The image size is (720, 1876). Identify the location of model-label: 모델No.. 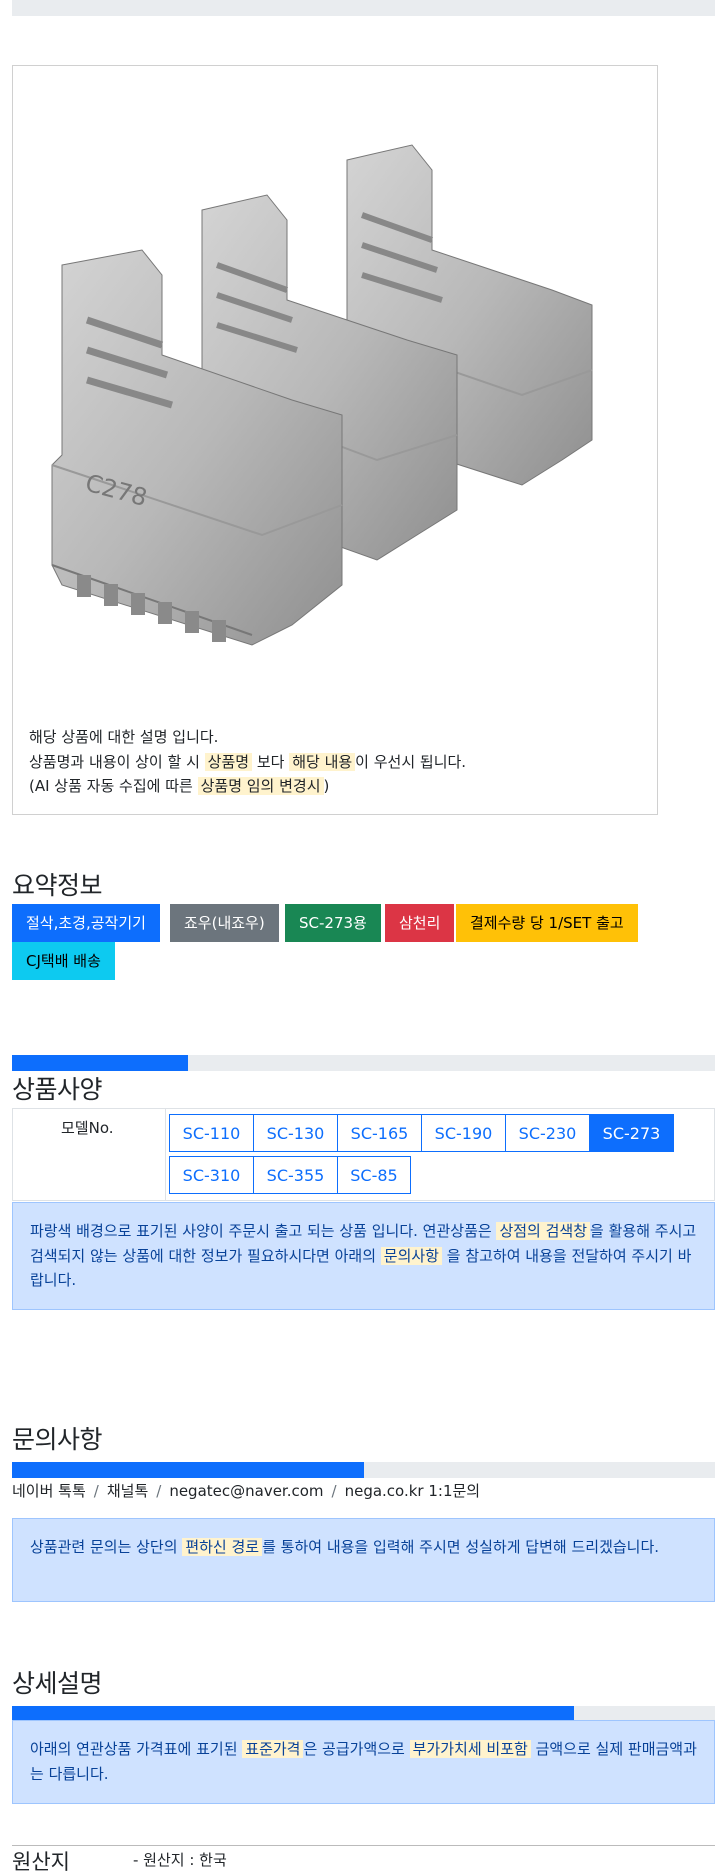
(87, 1128).